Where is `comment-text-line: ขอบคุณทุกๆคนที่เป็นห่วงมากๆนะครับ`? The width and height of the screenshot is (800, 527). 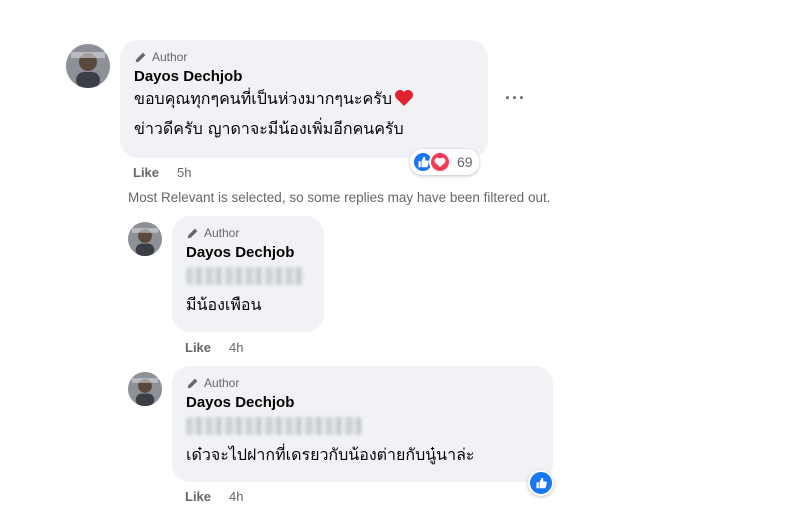 comment-text-line: ขอบคุณทุกๆคนที่เป็นห่วงมากๆนะครับ is located at coordinates (304, 100).